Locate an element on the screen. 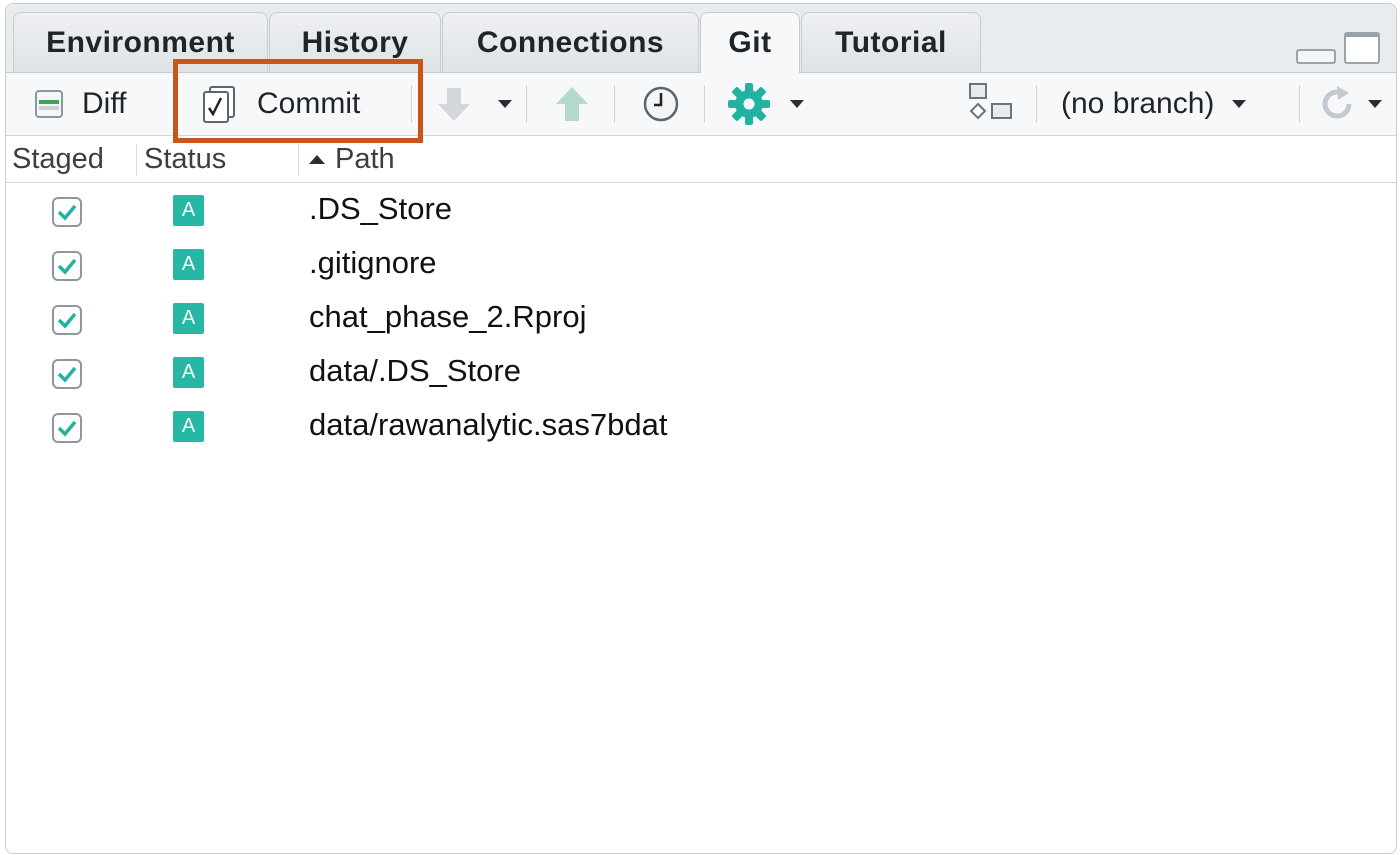  column-header-path-label: Path is located at coordinates (365, 158).